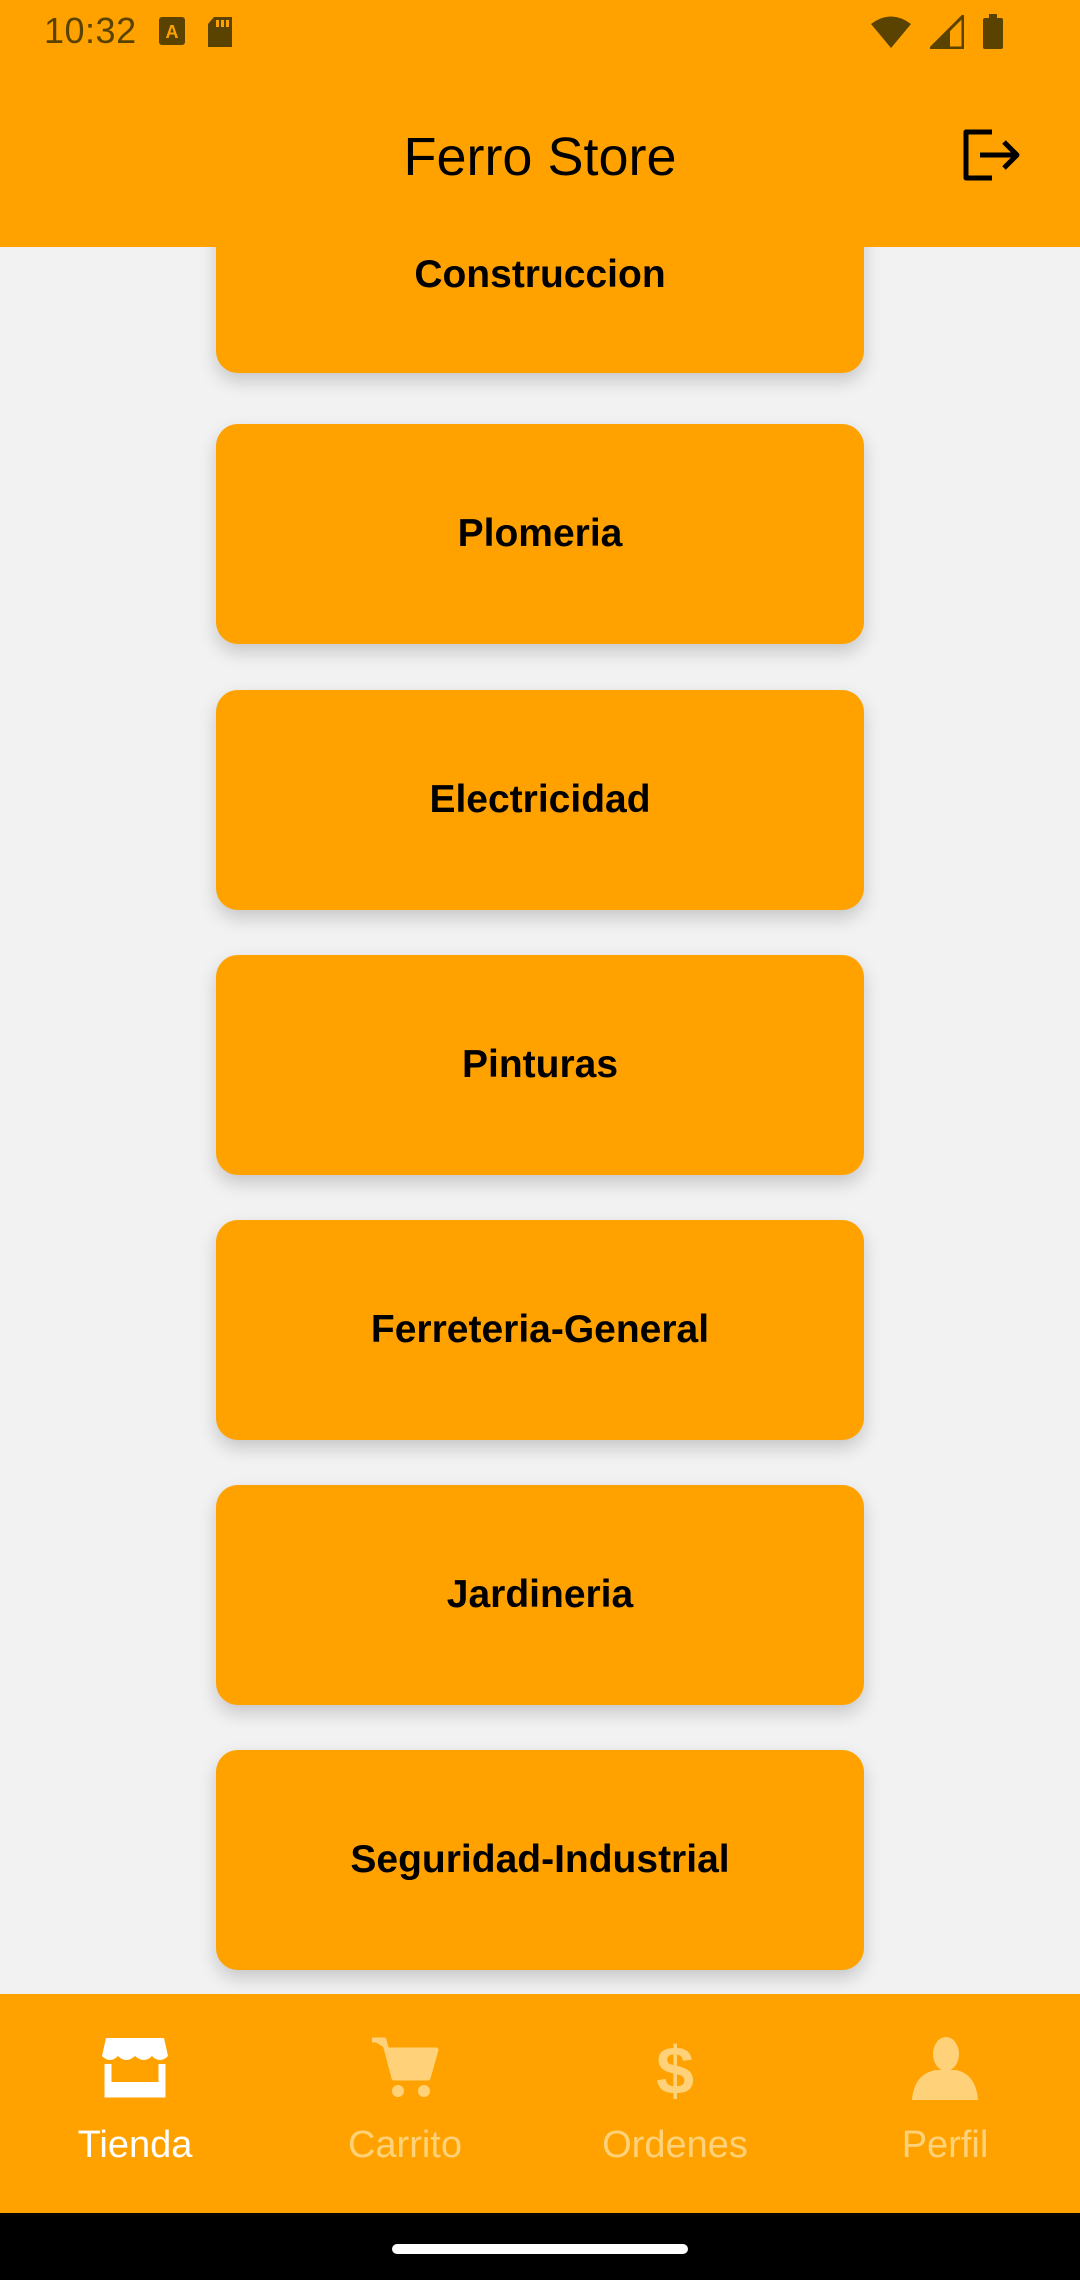 The width and height of the screenshot is (1080, 2280). I want to click on app-title: Ferro Store, so click(540, 157).